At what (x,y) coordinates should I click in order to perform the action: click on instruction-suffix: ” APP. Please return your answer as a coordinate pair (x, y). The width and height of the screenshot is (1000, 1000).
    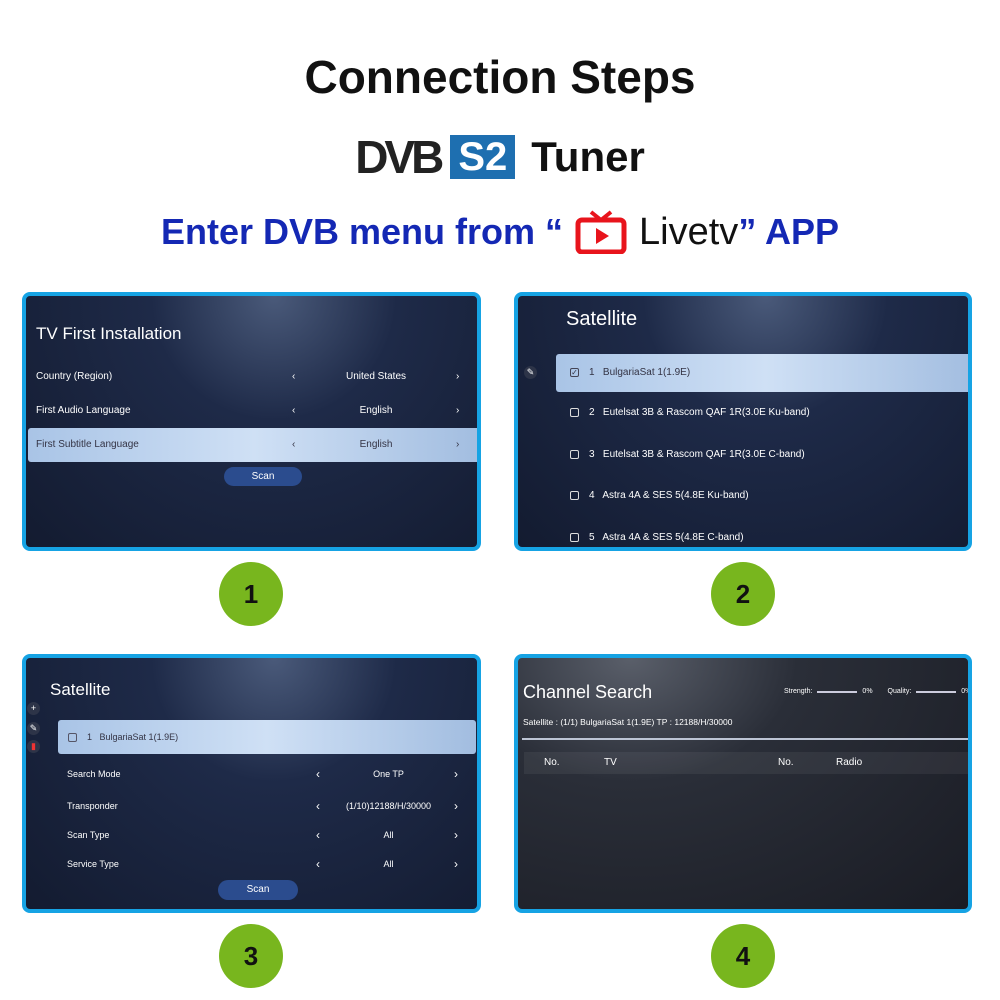
    Looking at the image, I should click on (788, 231).